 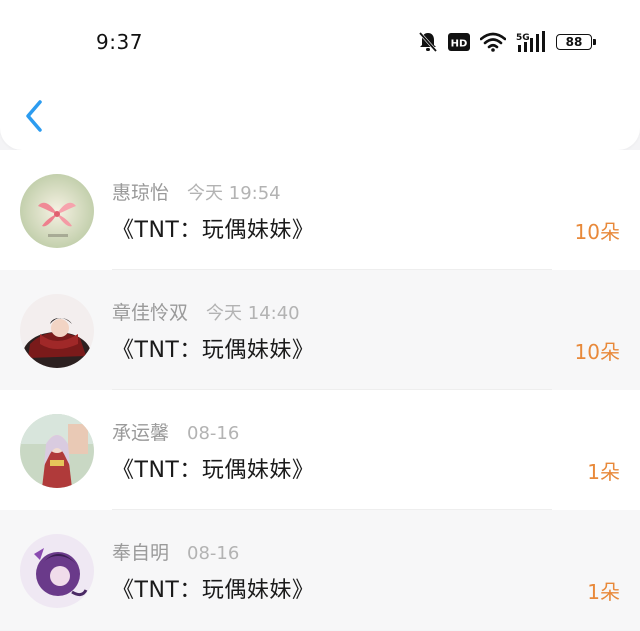 What do you see at coordinates (320, 42) in the screenshot?
I see `status-bar: 9:37 HD 5G 88` at bounding box center [320, 42].